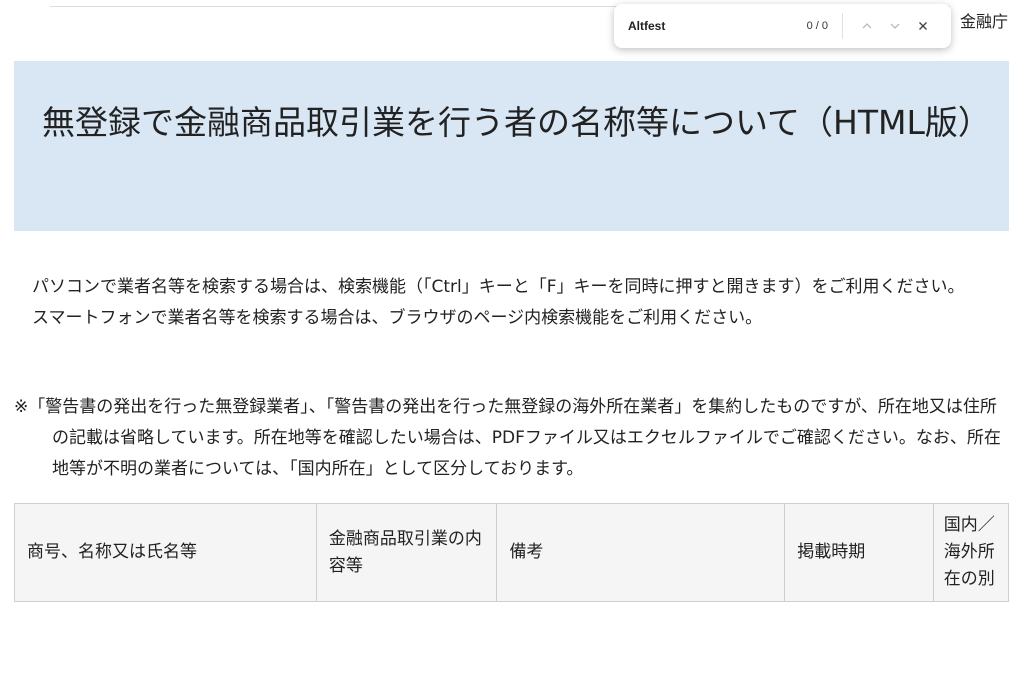  What do you see at coordinates (641, 552) in the screenshot?
I see `col-header-remarks: 備考` at bounding box center [641, 552].